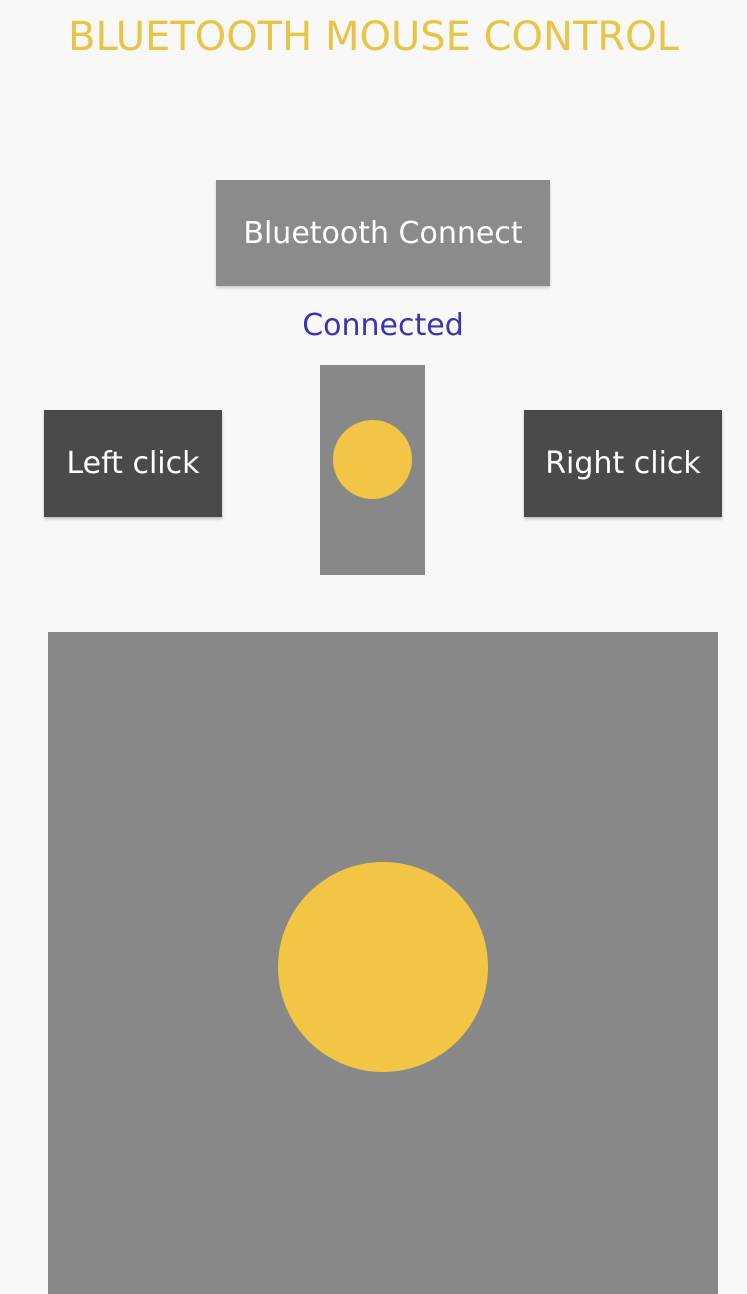 The image size is (747, 1294). I want to click on right-click-button: Right click, so click(623, 463).